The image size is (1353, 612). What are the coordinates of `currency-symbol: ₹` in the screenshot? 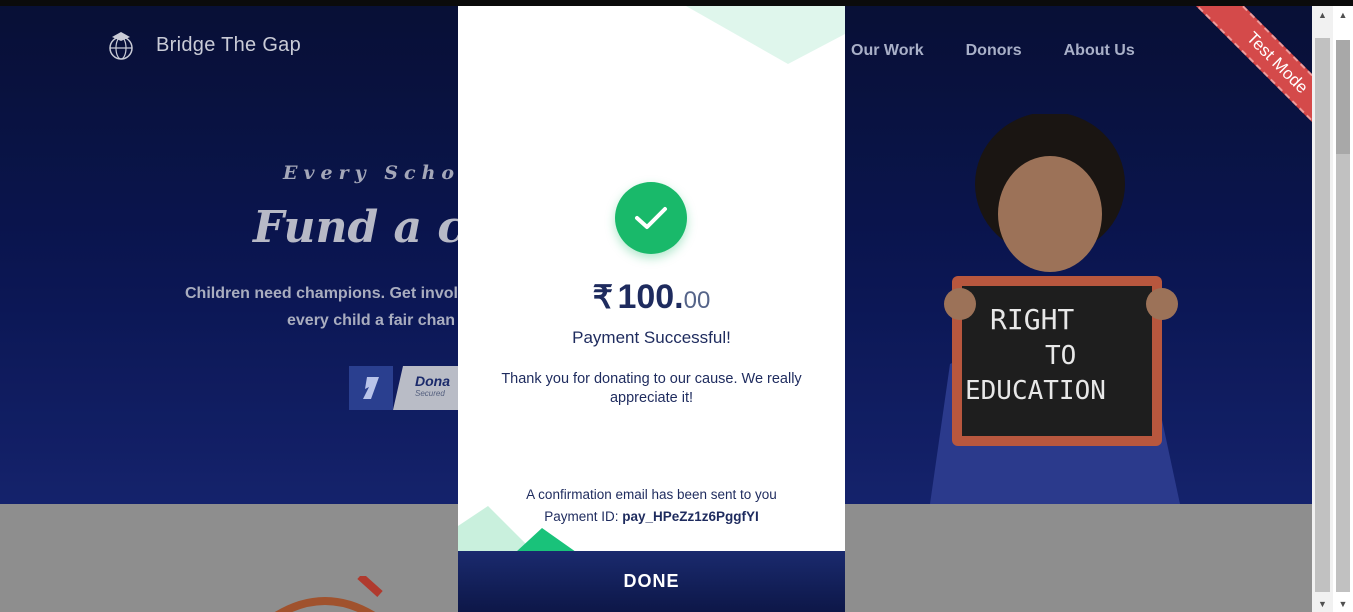 It's located at (602, 297).